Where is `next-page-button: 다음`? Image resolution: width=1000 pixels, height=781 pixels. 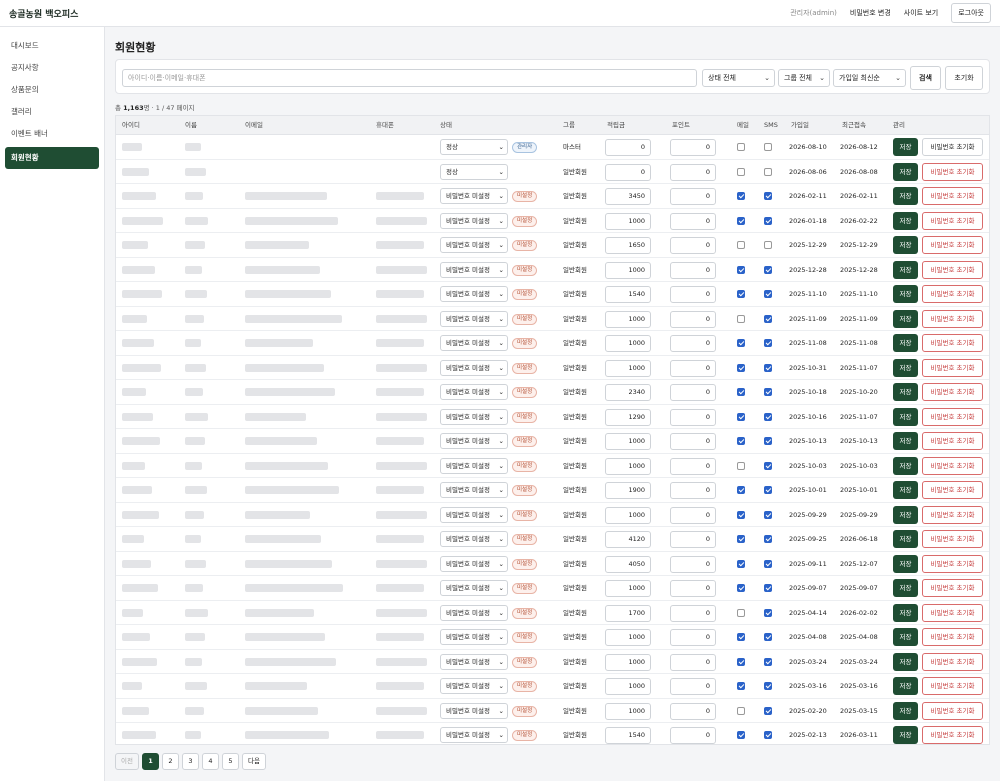 next-page-button: 다음 is located at coordinates (253, 761).